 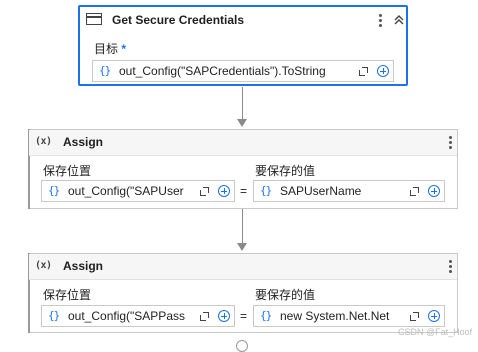 I want to click on value-field: {} new System.Net.Net, so click(x=349, y=316).